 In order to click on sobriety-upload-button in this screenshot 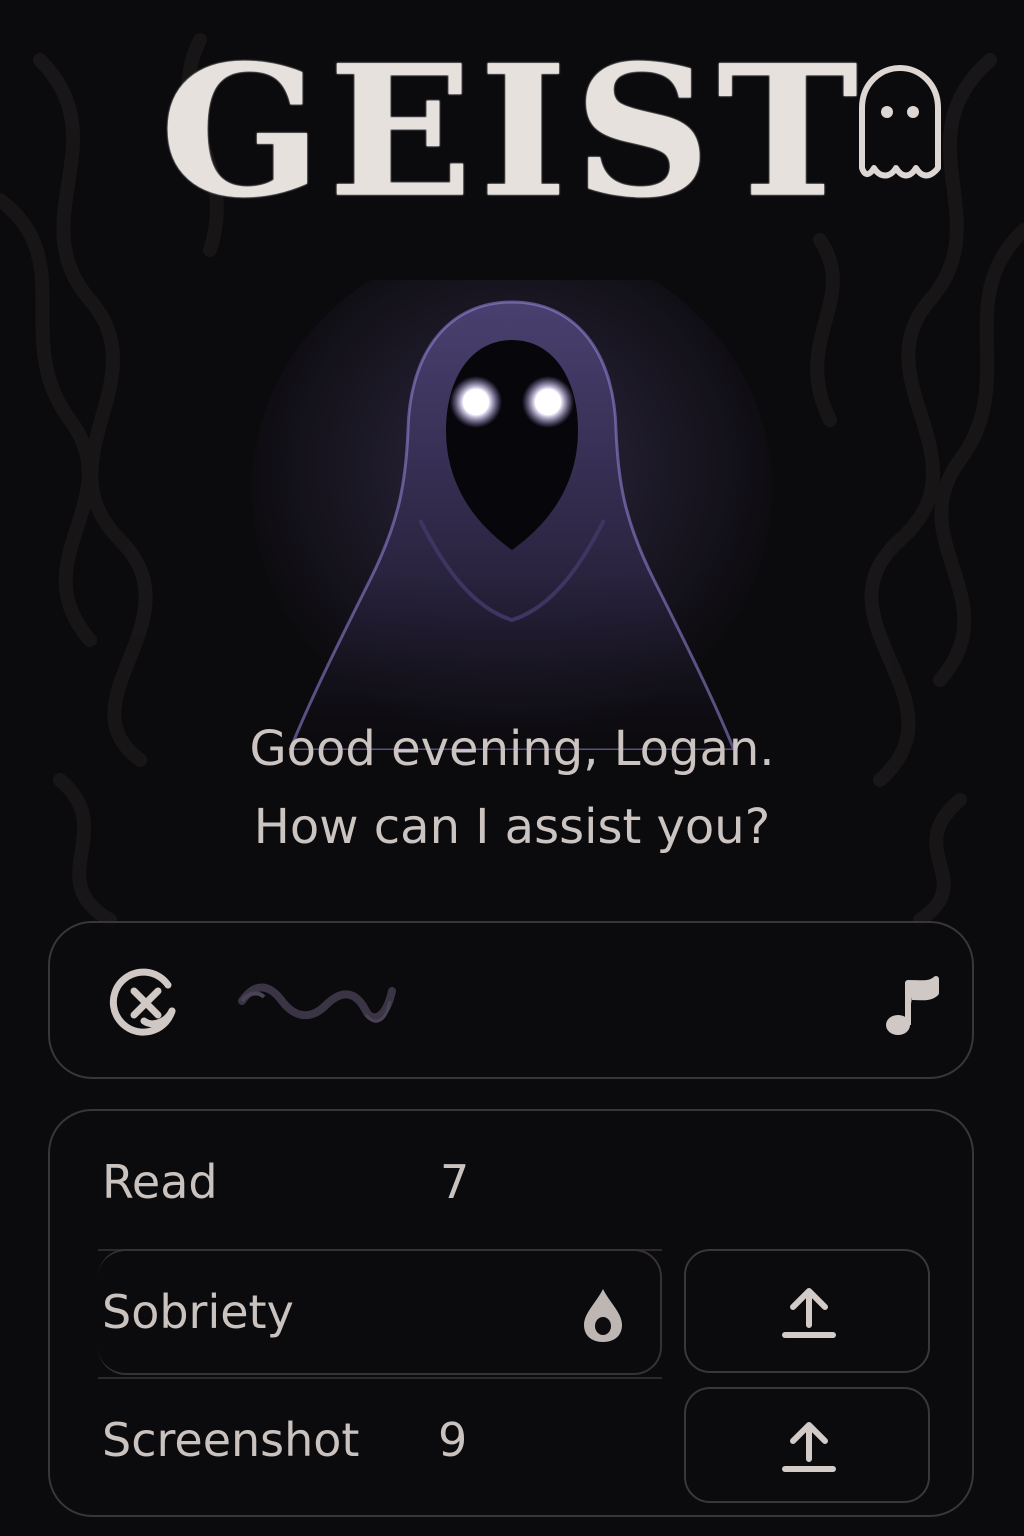, I will do `click(807, 1311)`.